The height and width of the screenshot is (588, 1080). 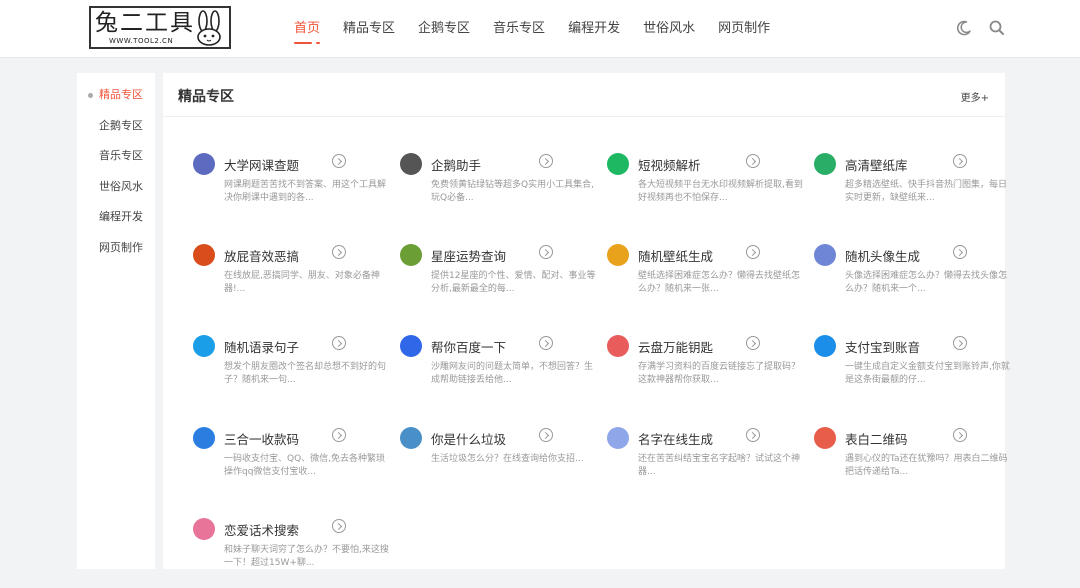 What do you see at coordinates (204, 255) in the screenshot?
I see `fart-icon` at bounding box center [204, 255].